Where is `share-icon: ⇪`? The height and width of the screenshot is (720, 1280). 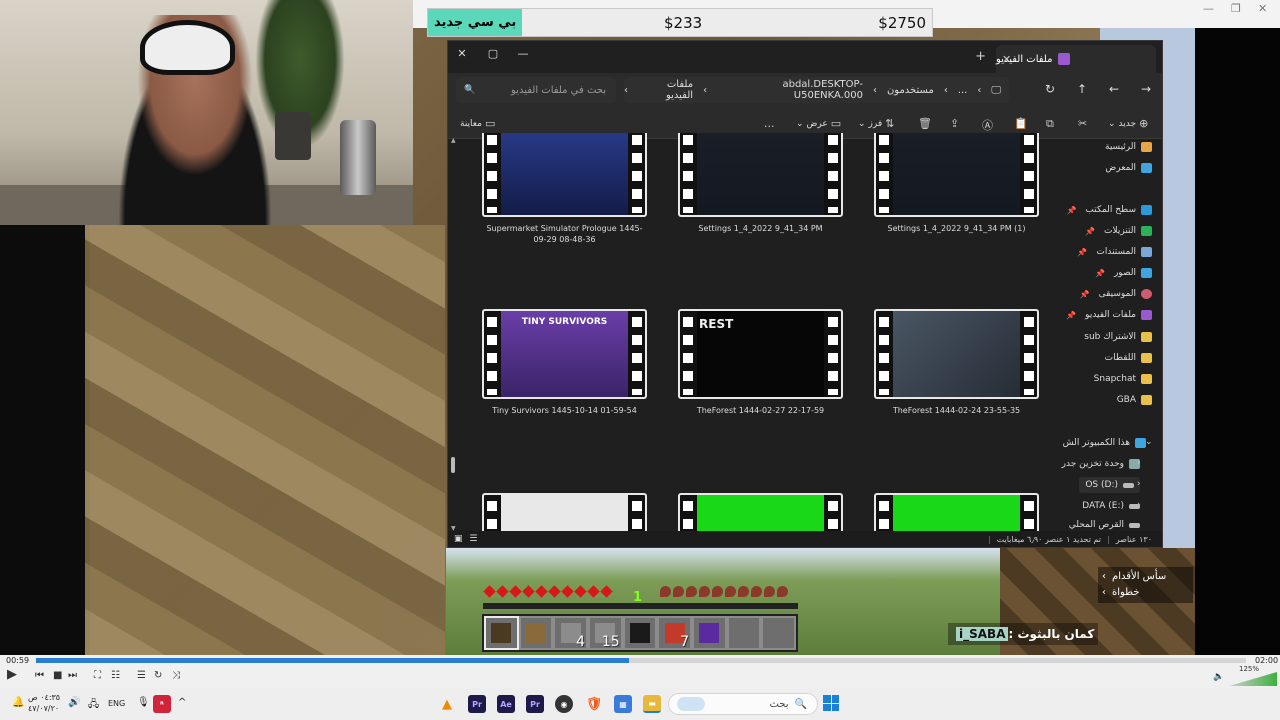
share-icon: ⇪ is located at coordinates (954, 123).